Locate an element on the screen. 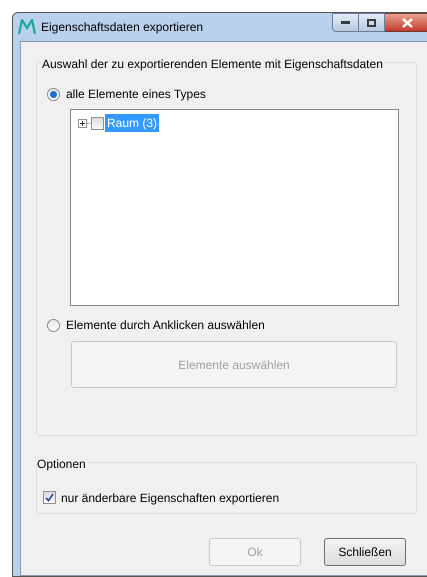 The image size is (427, 577). checkbox is located at coordinates (49, 497).